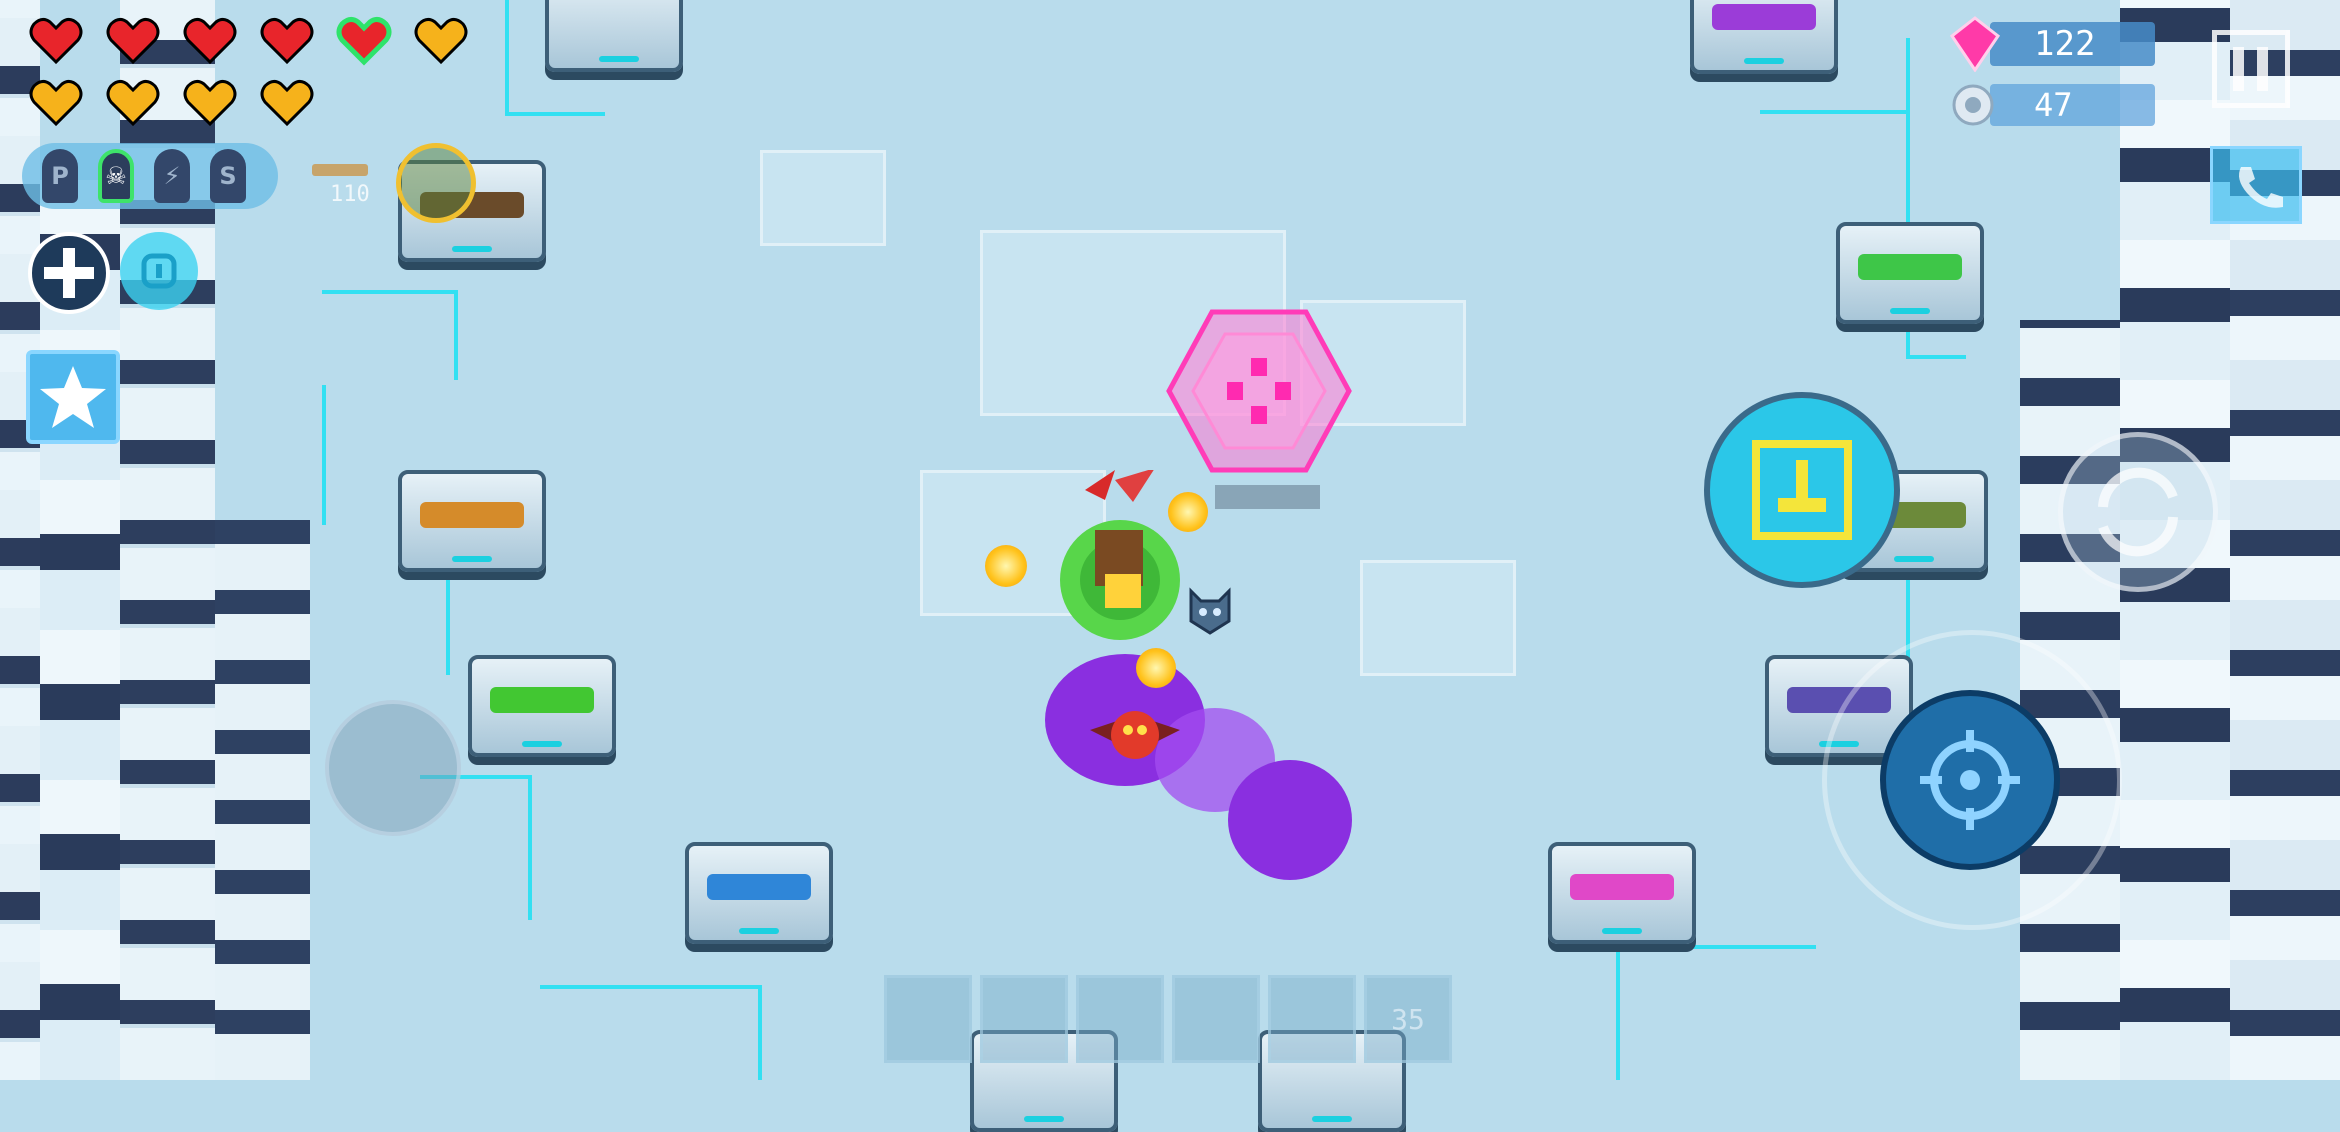 The image size is (2340, 1132). I want to click on shield-skill-button, so click(159, 271).